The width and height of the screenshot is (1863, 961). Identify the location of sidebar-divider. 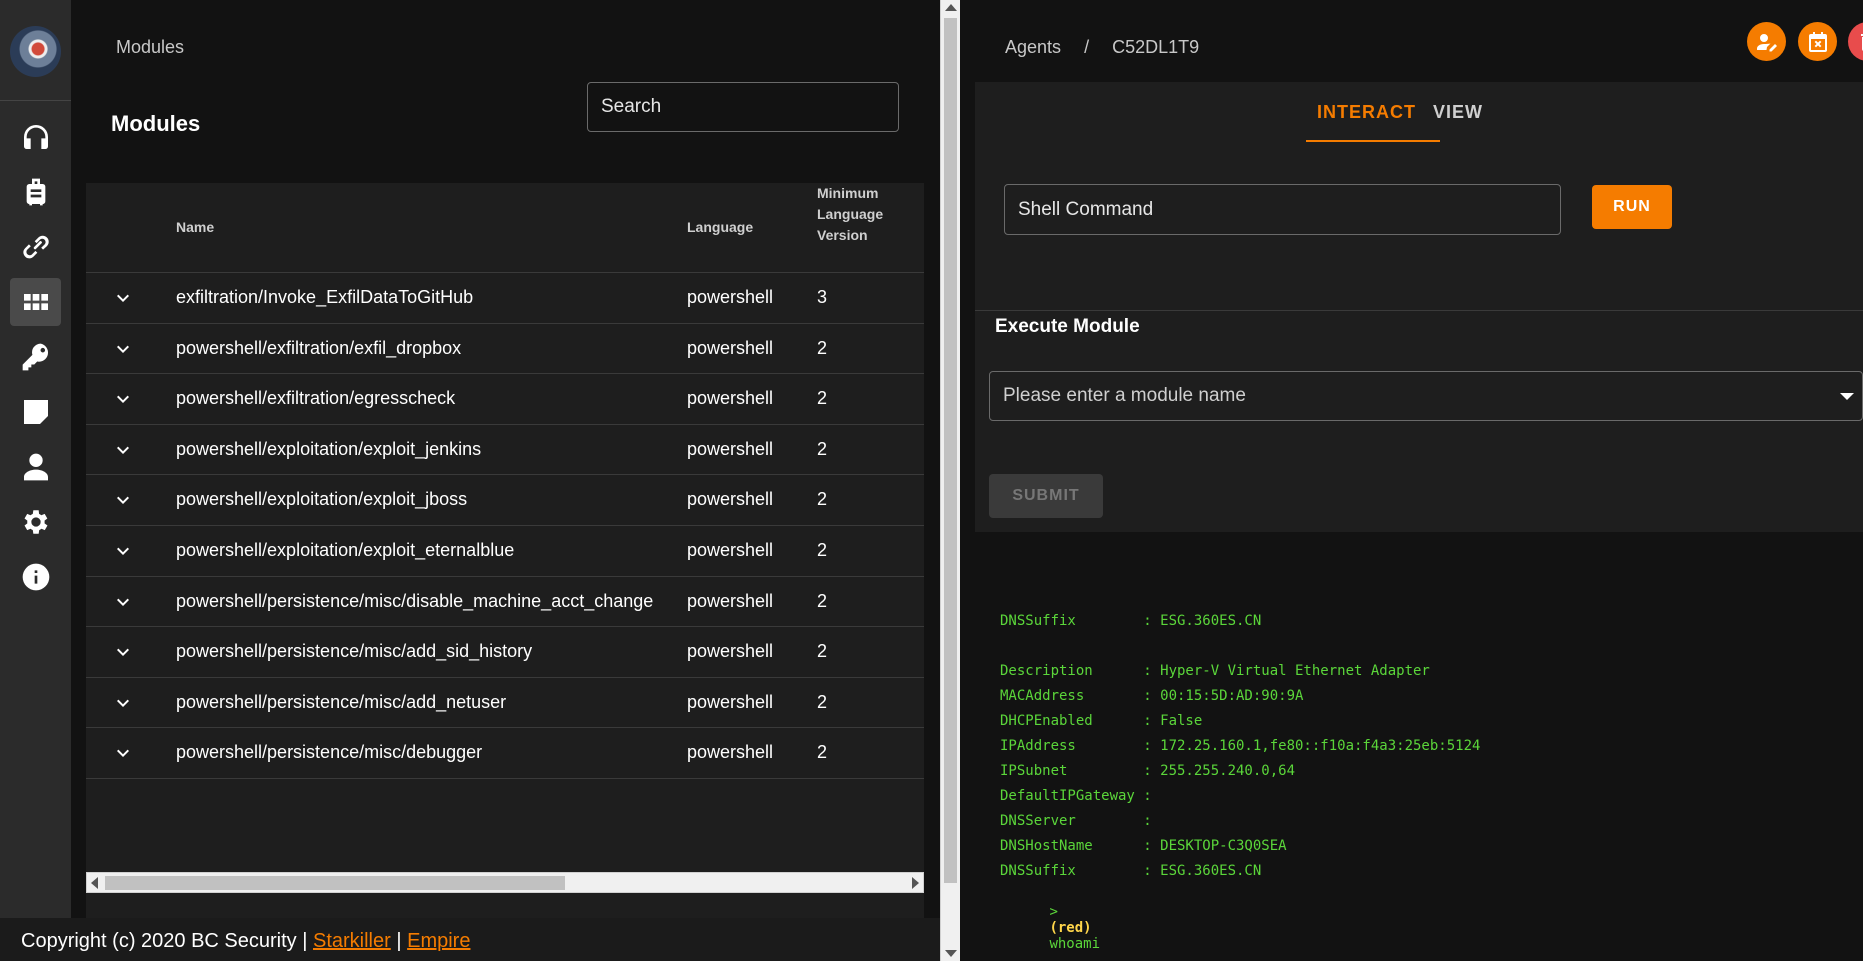
(35, 100).